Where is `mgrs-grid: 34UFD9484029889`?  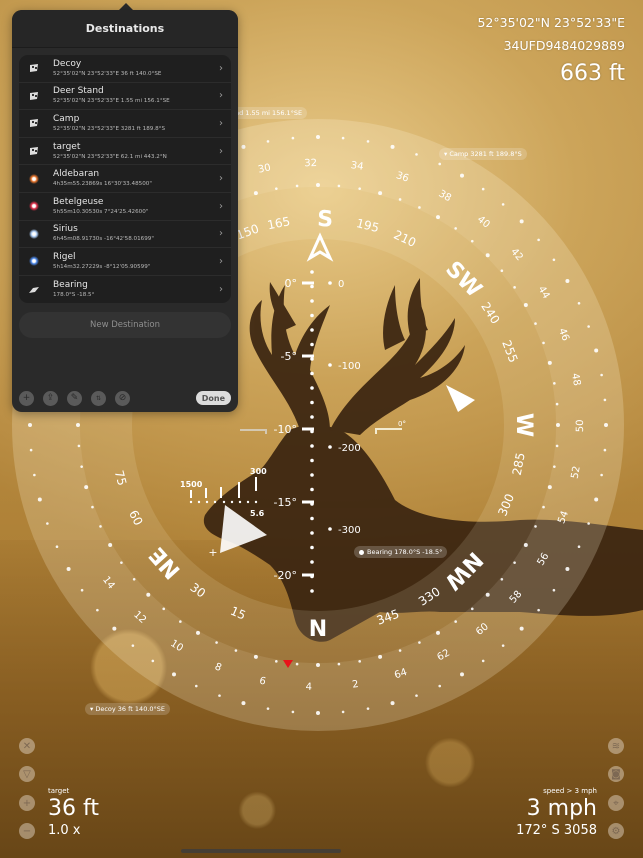
mgrs-grid: 34UFD9484029889 is located at coordinates (564, 45).